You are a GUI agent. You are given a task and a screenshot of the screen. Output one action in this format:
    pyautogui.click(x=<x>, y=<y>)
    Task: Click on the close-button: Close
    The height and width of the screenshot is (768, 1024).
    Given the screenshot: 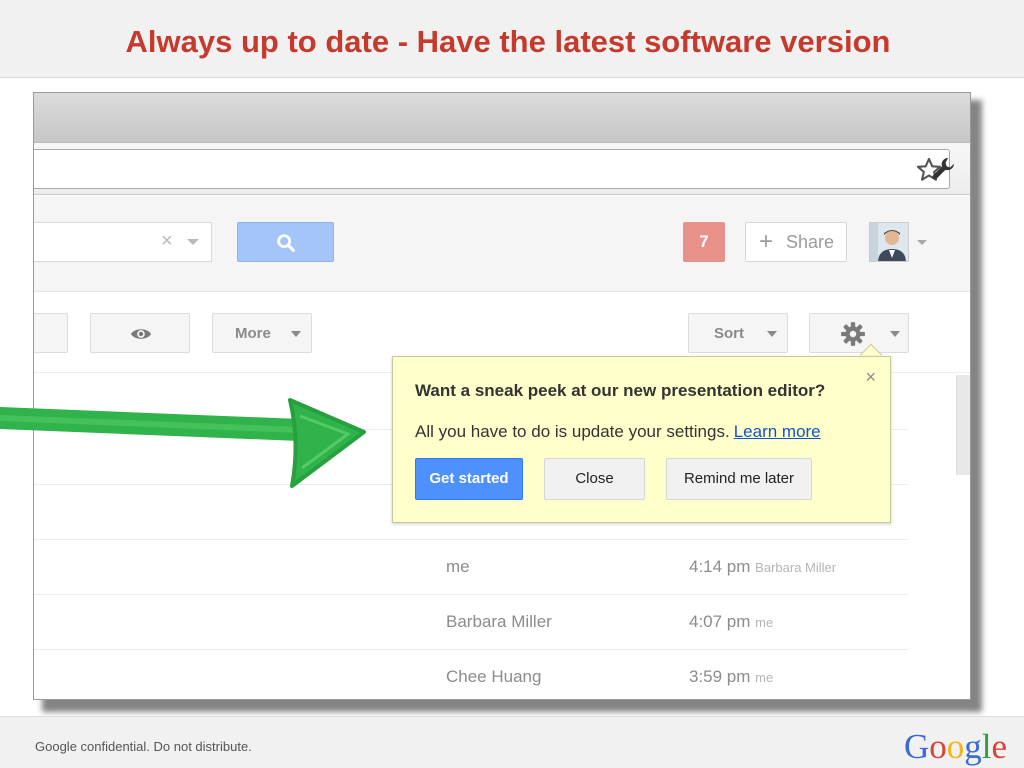 What is the action you would take?
    pyautogui.click(x=594, y=479)
    